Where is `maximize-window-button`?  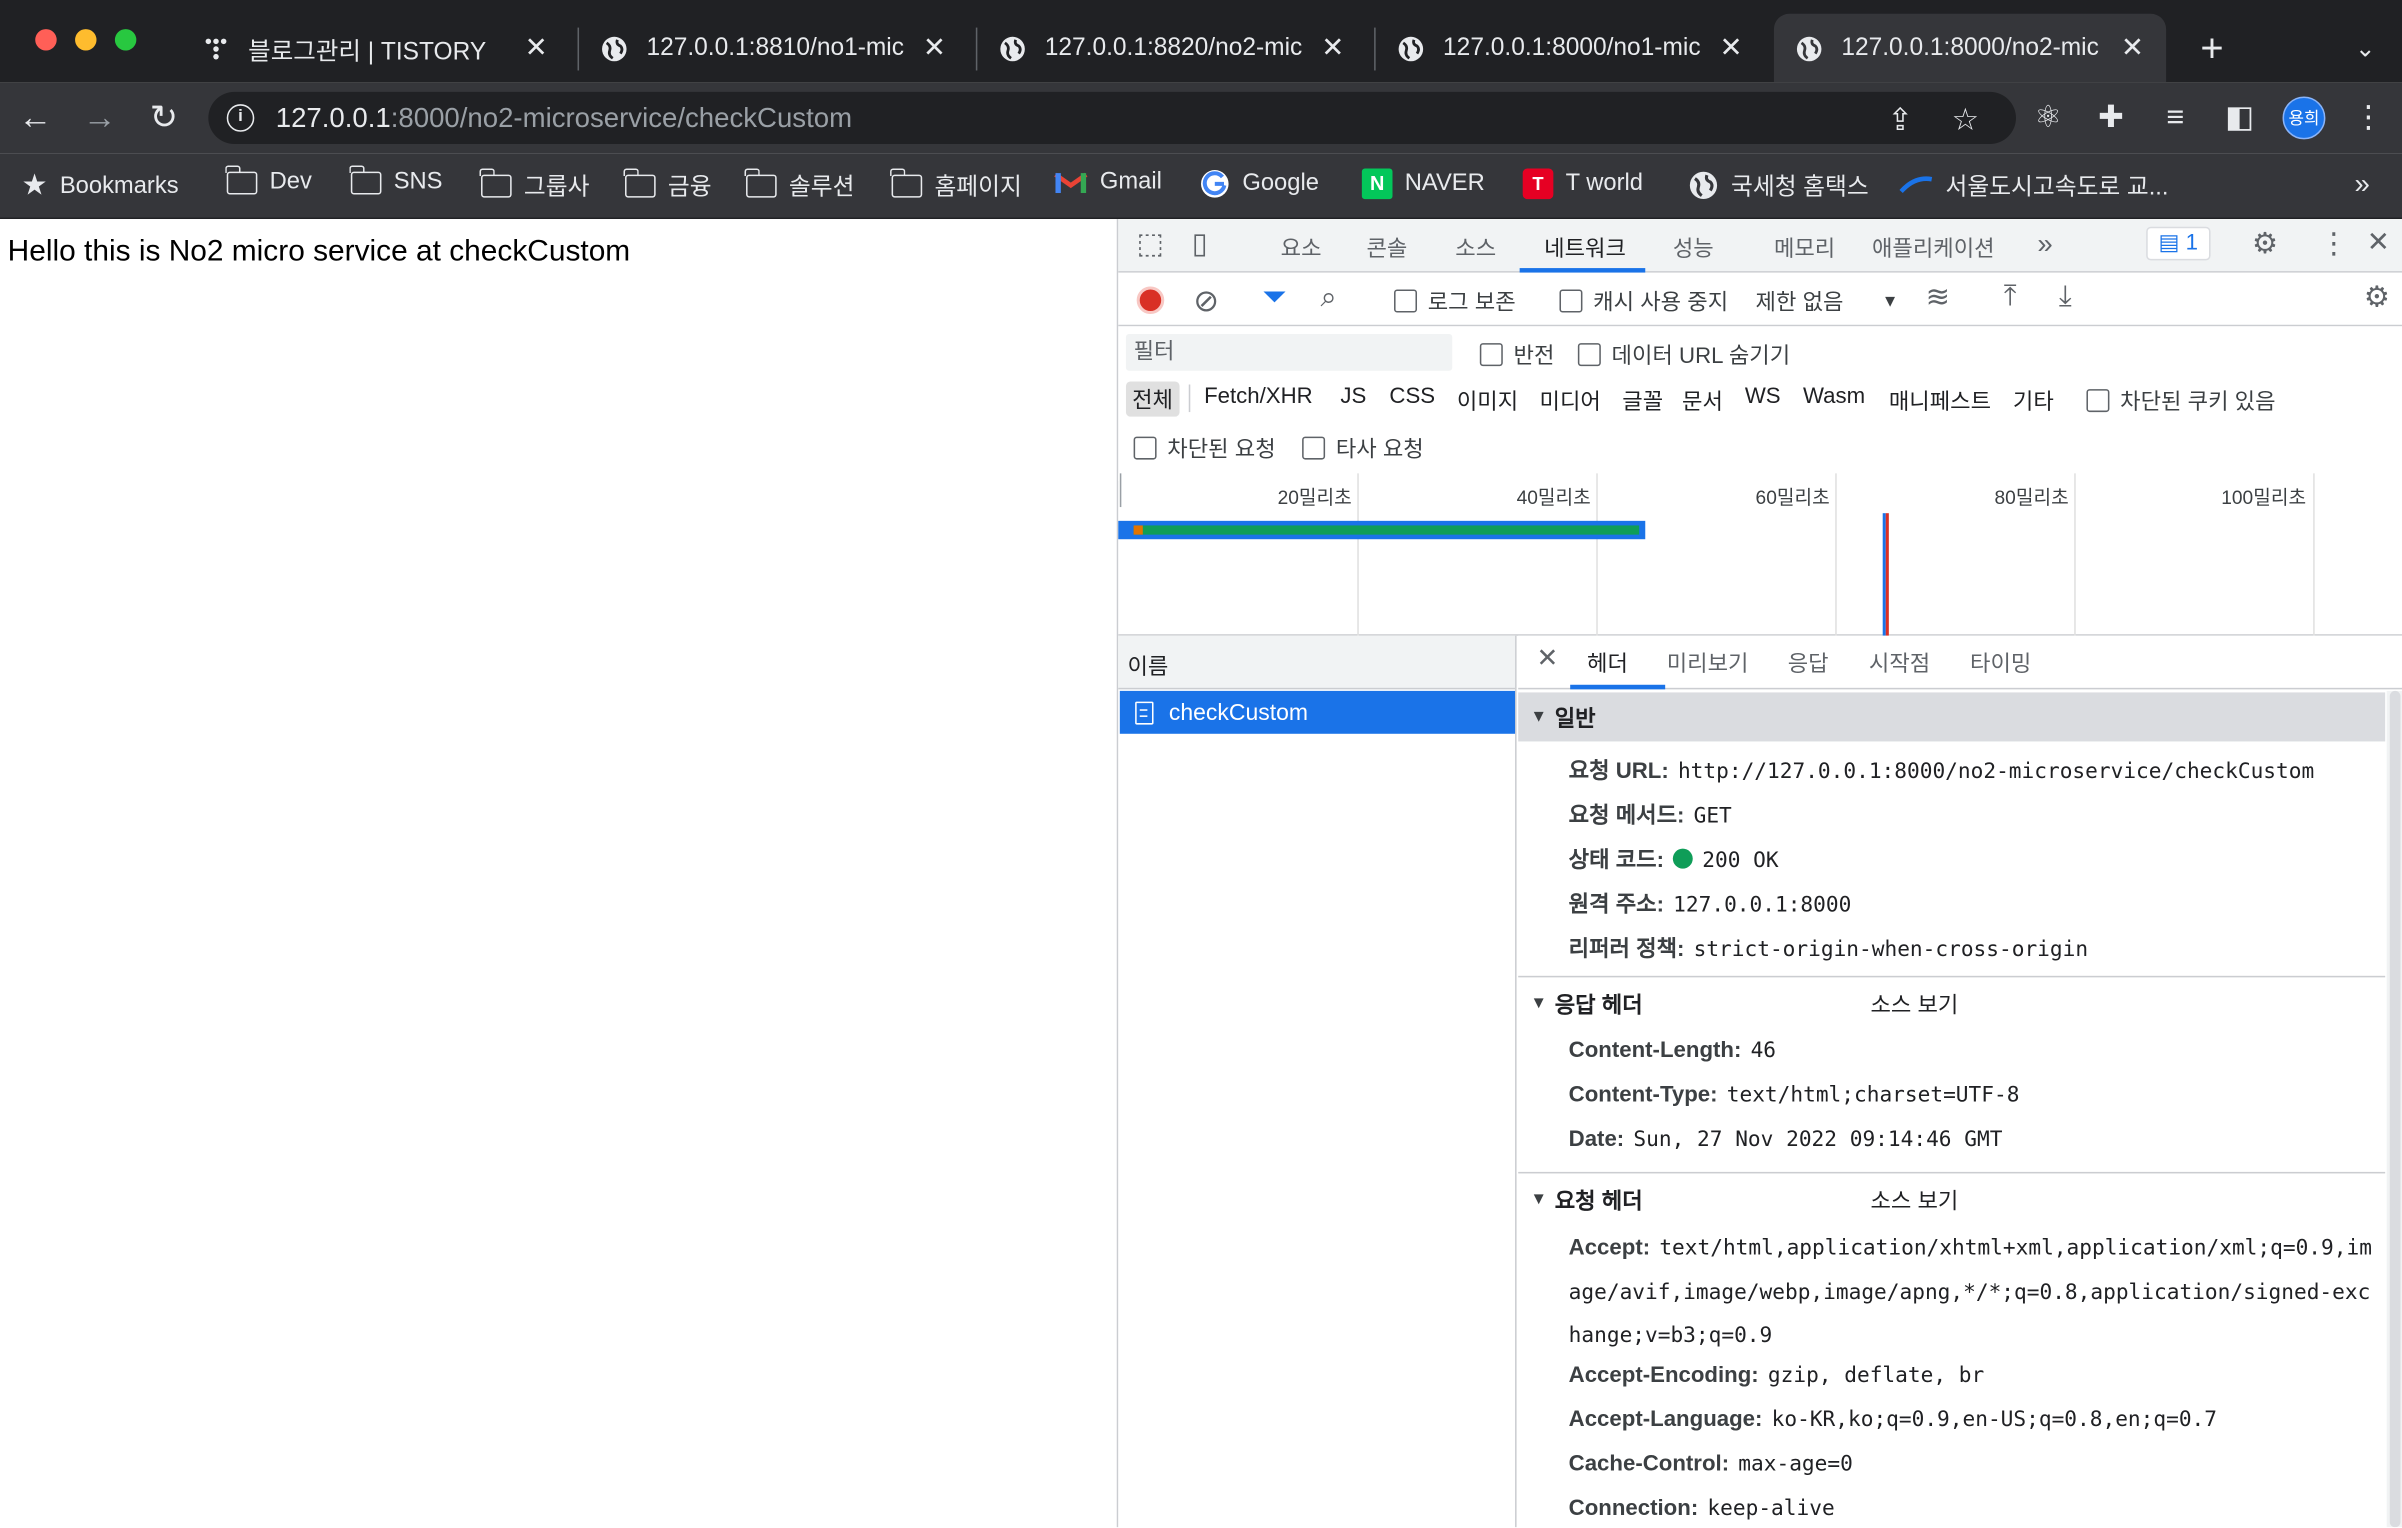 maximize-window-button is located at coordinates (125, 40).